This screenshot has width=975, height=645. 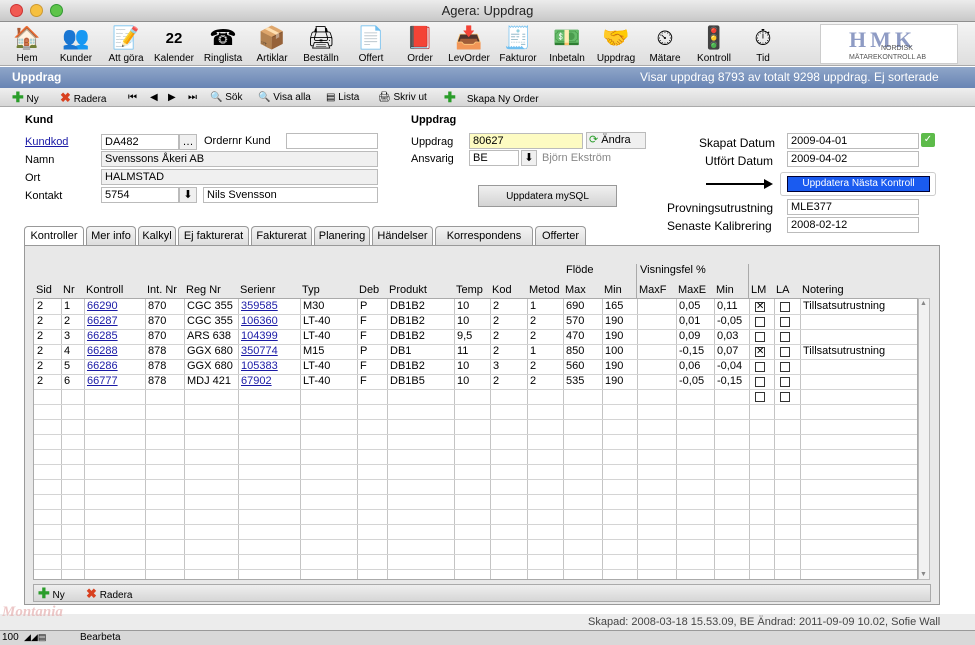 I want to click on cell-serienr: 67902, so click(x=256, y=381).